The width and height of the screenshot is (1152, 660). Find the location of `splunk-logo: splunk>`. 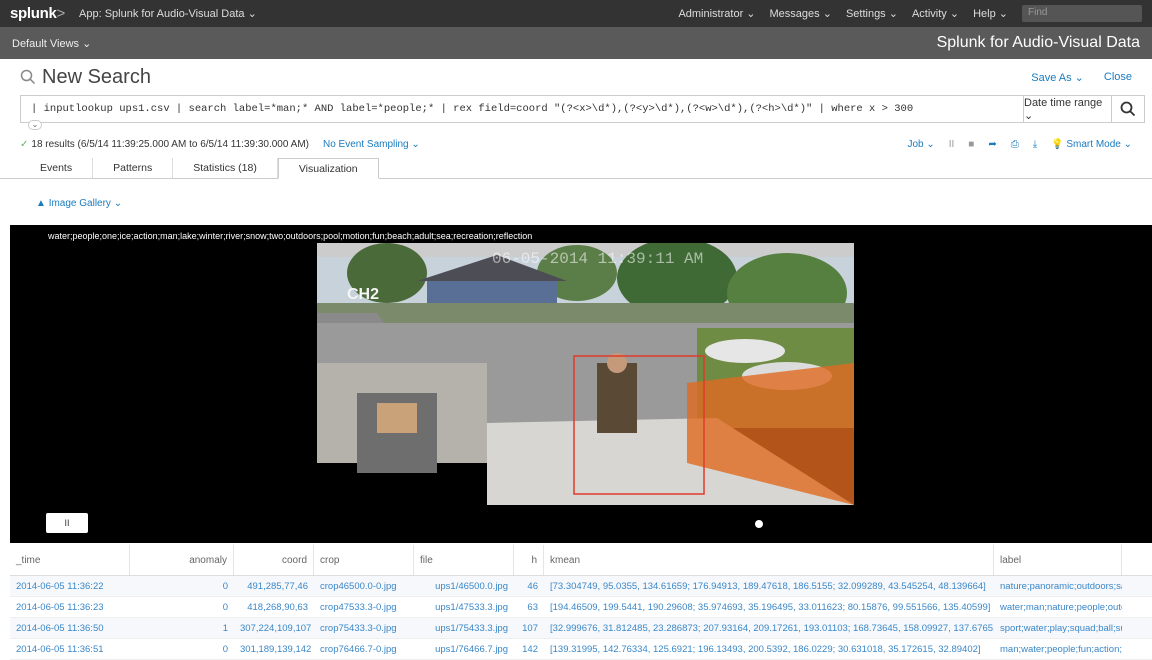

splunk-logo: splunk> is located at coordinates (37, 13).